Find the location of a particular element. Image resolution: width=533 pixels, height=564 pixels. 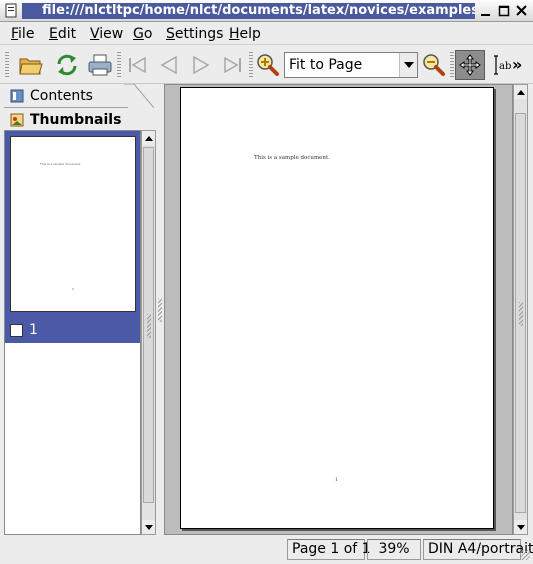

panel-splitter is located at coordinates (160, 311).